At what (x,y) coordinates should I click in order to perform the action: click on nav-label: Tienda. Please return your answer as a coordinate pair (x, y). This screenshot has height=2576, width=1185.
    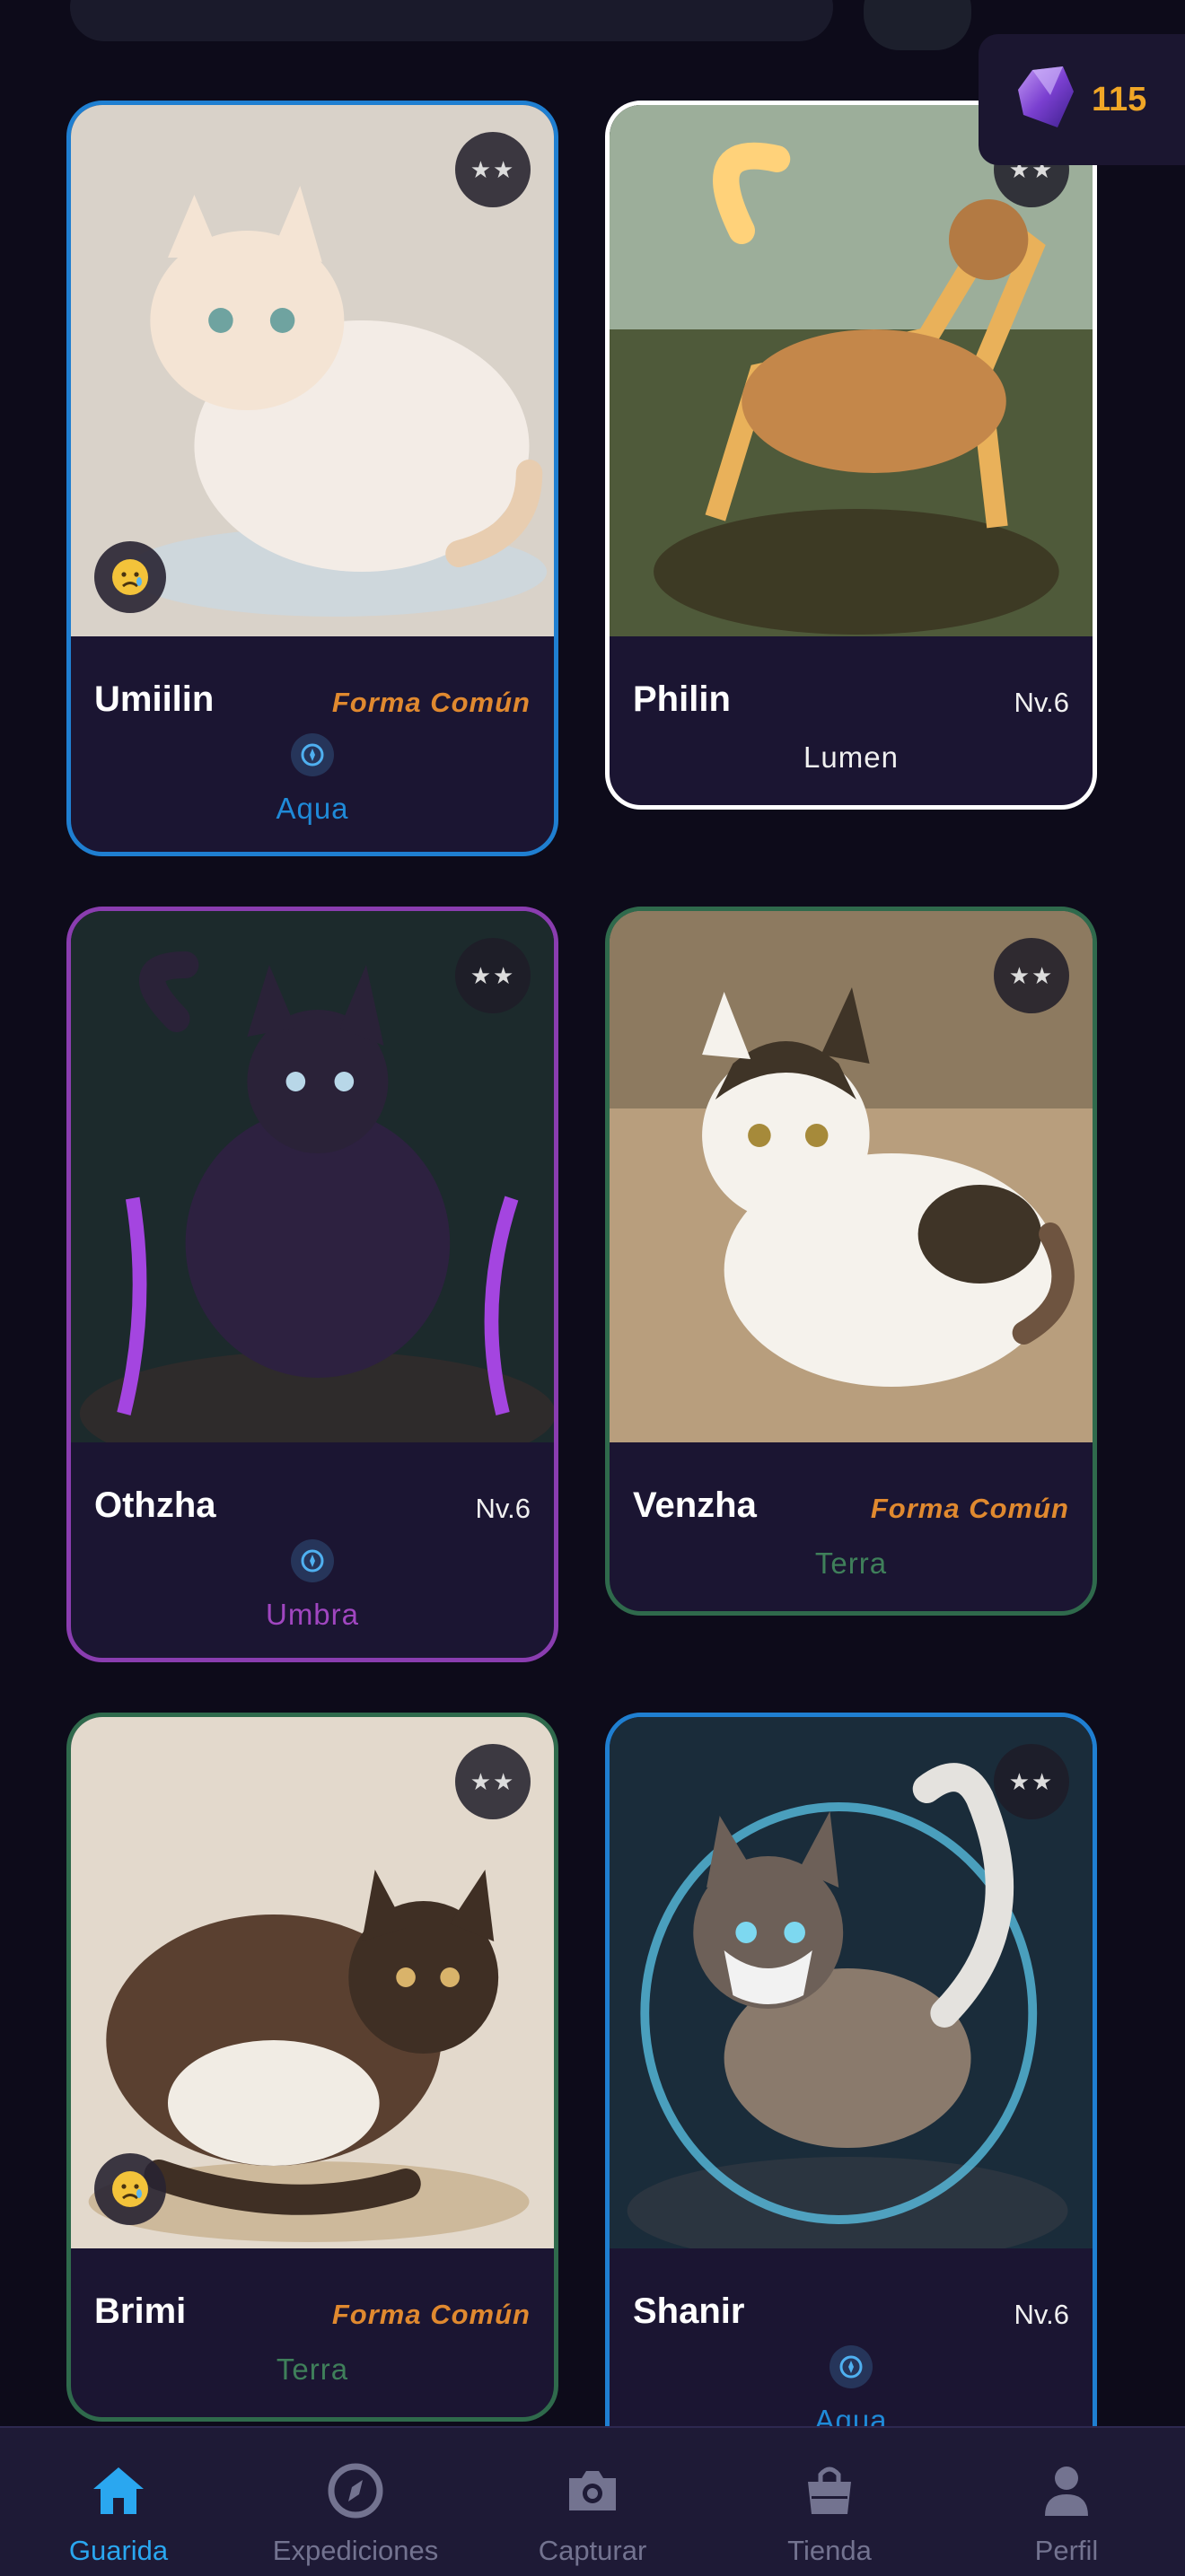
    Looking at the image, I should click on (829, 2550).